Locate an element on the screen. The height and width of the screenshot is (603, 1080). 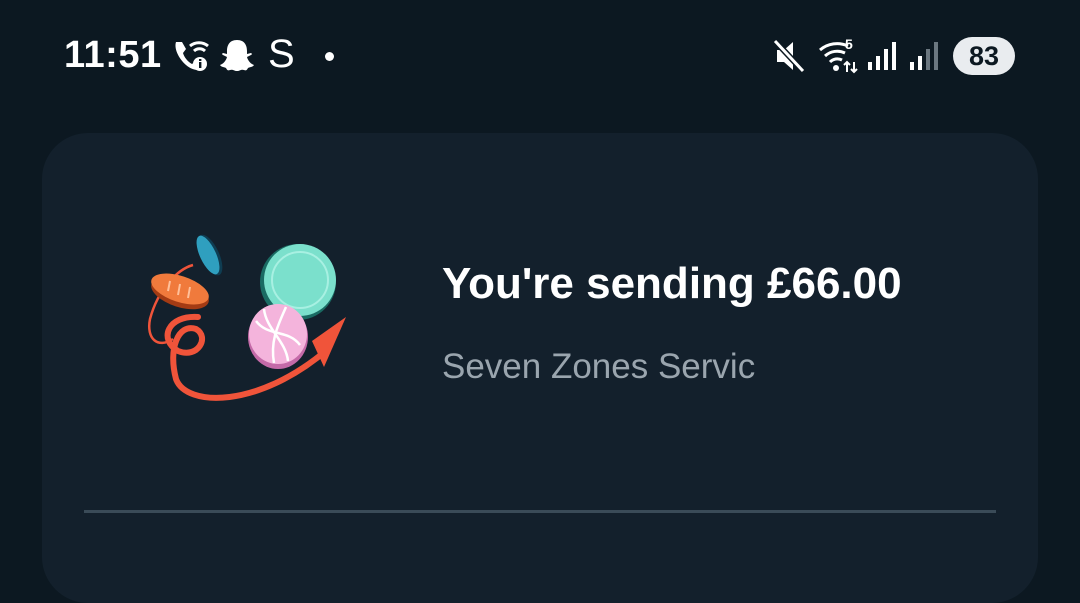
mute-icon is located at coordinates (789, 56).